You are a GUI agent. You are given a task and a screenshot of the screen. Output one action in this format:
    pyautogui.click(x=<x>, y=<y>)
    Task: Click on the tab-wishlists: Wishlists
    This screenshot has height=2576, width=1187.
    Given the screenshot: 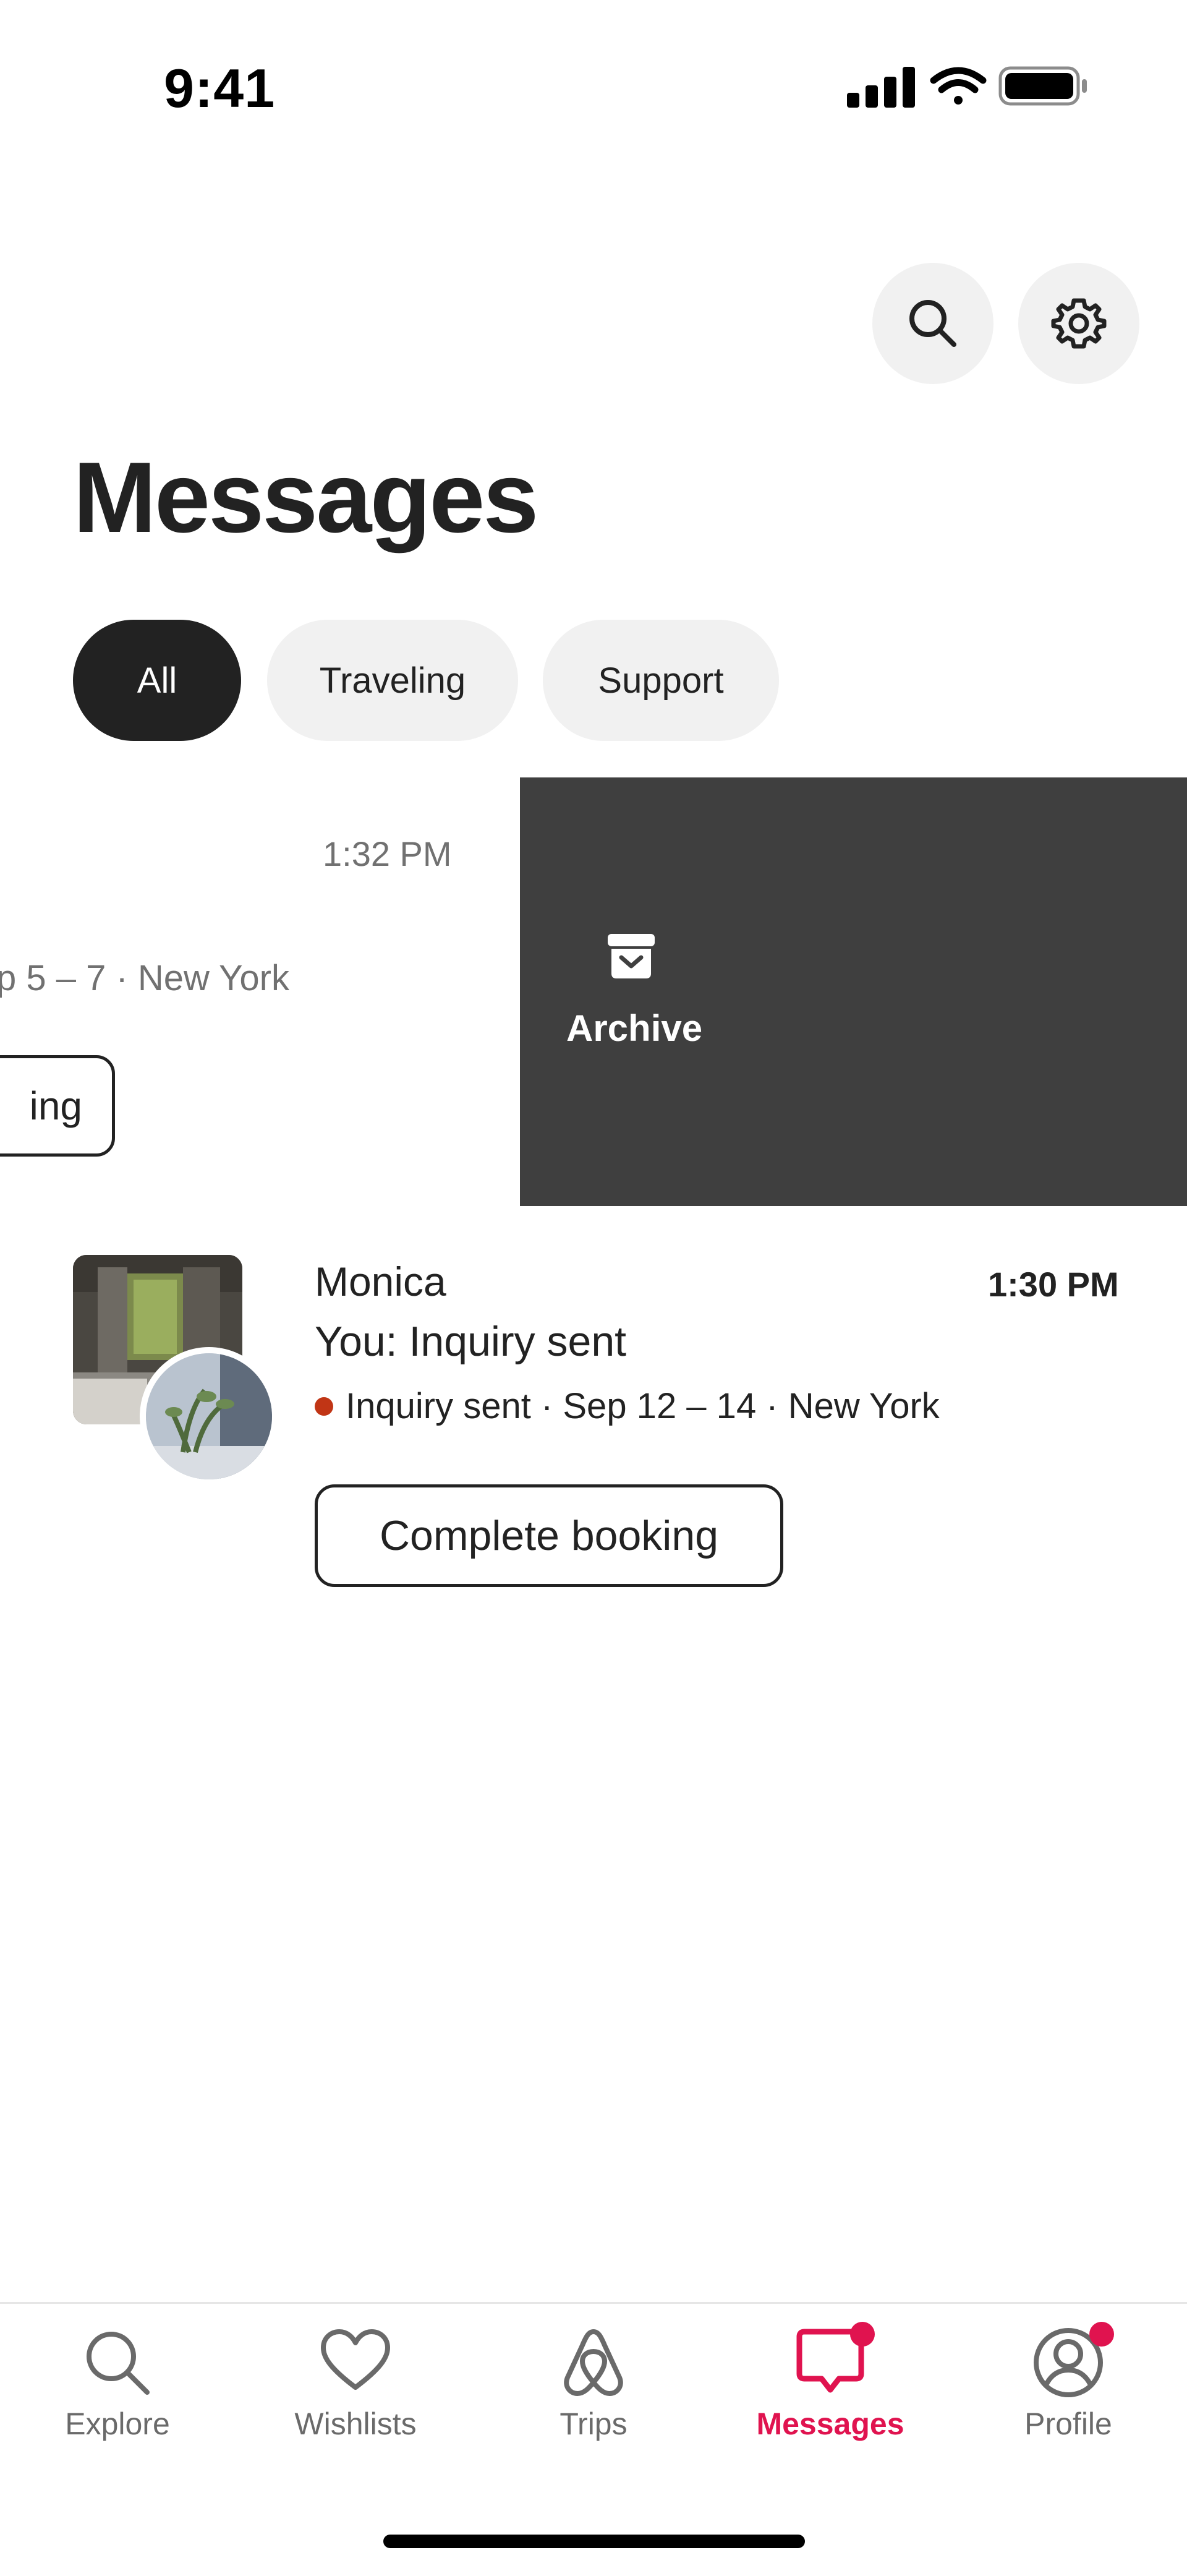 What is the action you would take?
    pyautogui.click(x=356, y=2387)
    